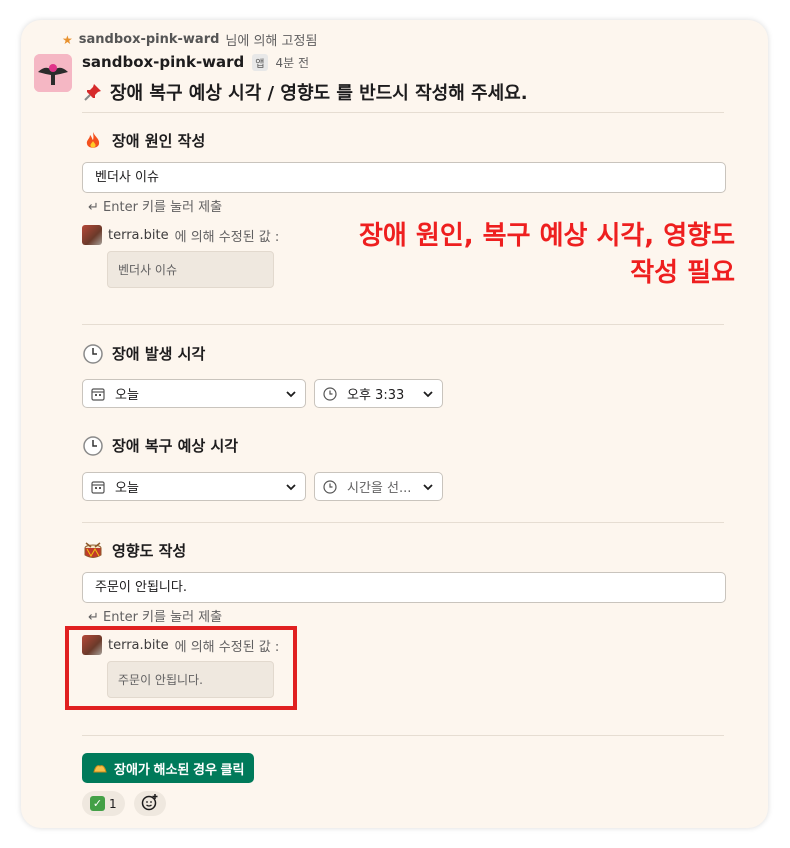 The height and width of the screenshot is (848, 790). I want to click on recovery-section-title: 장애 복구 예상 시각, so click(160, 445).